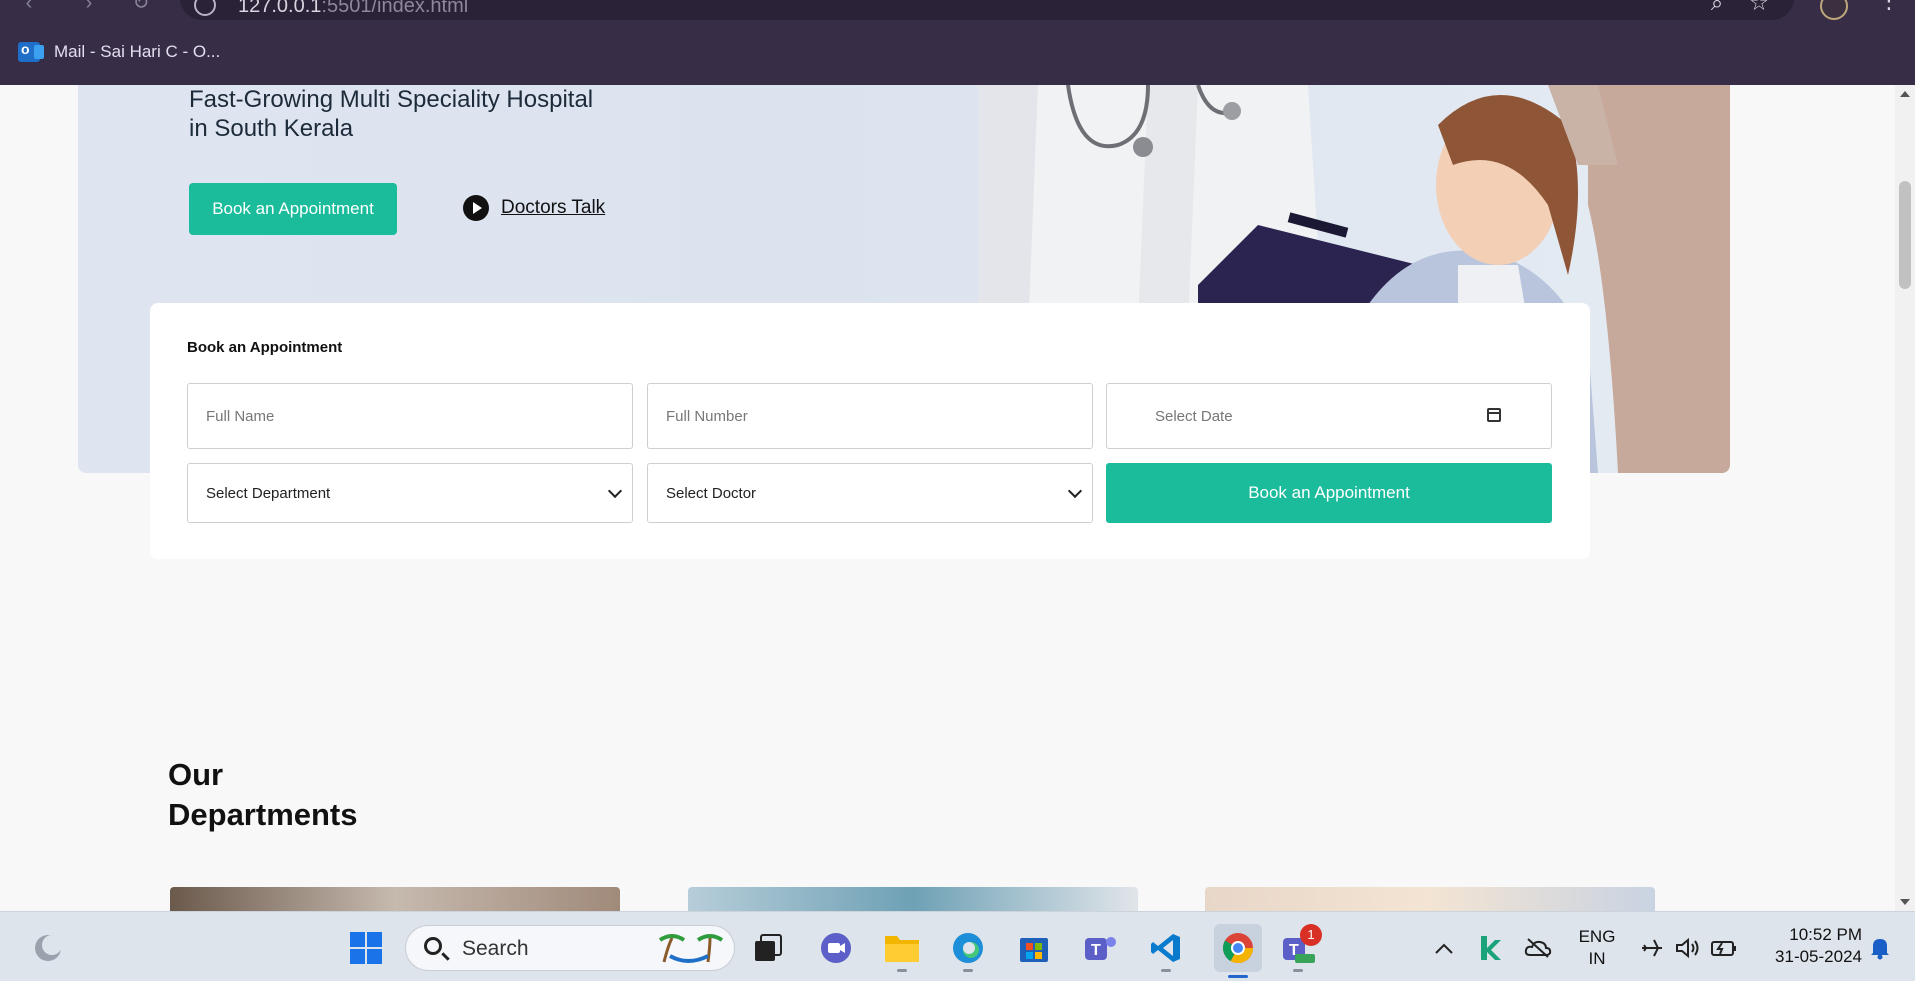 The height and width of the screenshot is (981, 1915). I want to click on forward-icon: ›, so click(89, 7).